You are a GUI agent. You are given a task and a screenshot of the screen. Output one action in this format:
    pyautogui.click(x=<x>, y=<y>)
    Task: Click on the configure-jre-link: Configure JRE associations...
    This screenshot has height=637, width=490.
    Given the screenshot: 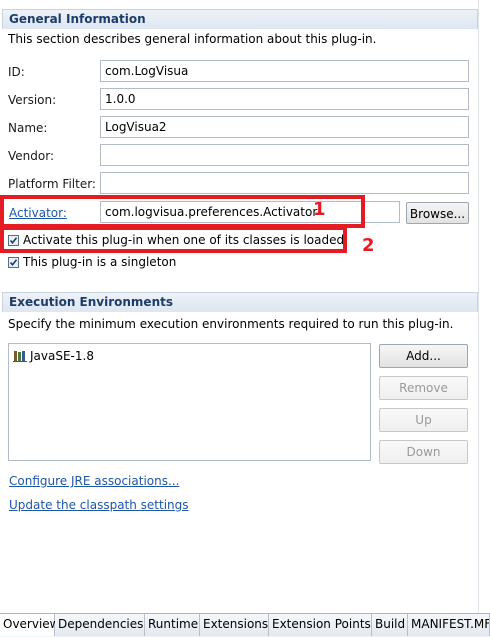 What is the action you would take?
    pyautogui.click(x=94, y=481)
    